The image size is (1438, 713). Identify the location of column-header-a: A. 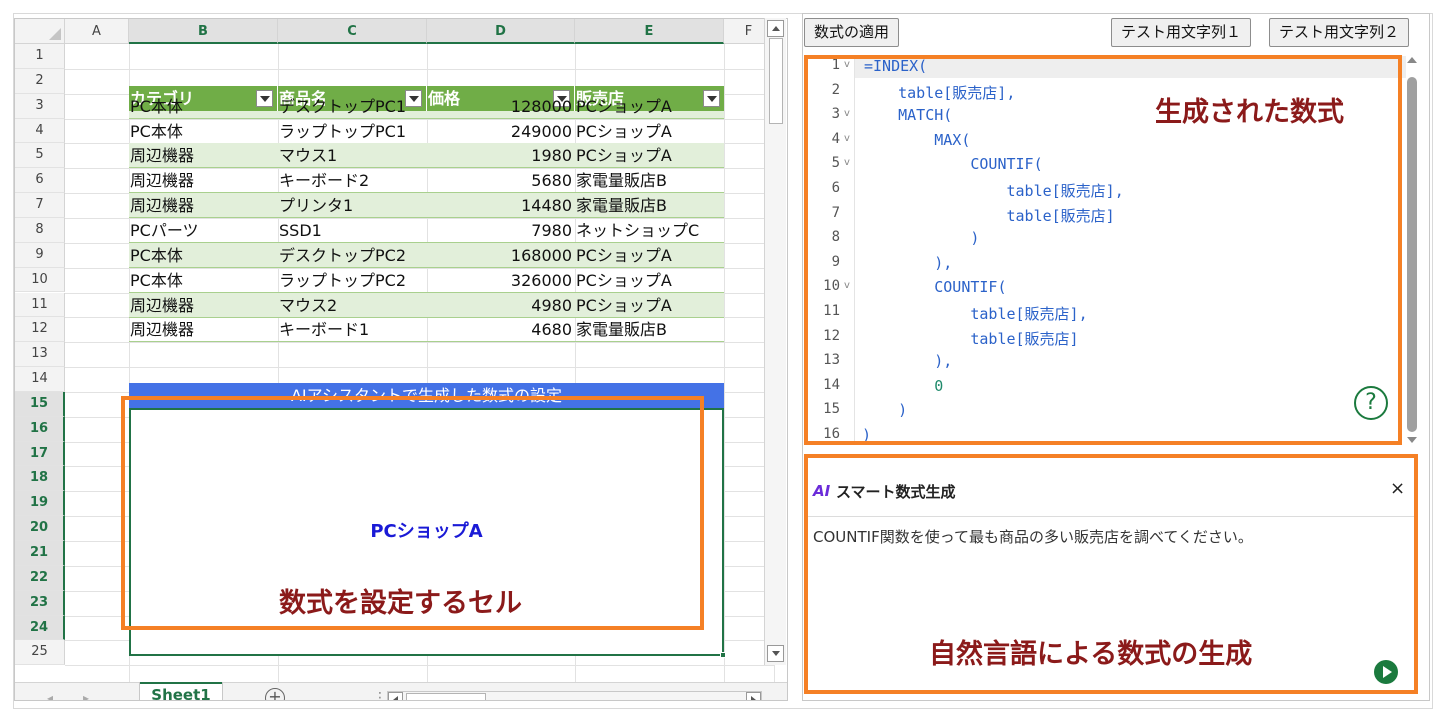
(97, 31).